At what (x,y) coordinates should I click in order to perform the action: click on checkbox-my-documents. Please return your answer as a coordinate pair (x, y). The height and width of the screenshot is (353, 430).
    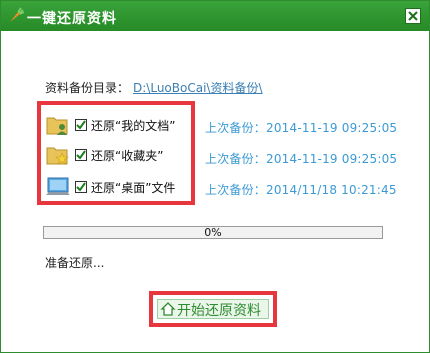
    Looking at the image, I should click on (81, 125).